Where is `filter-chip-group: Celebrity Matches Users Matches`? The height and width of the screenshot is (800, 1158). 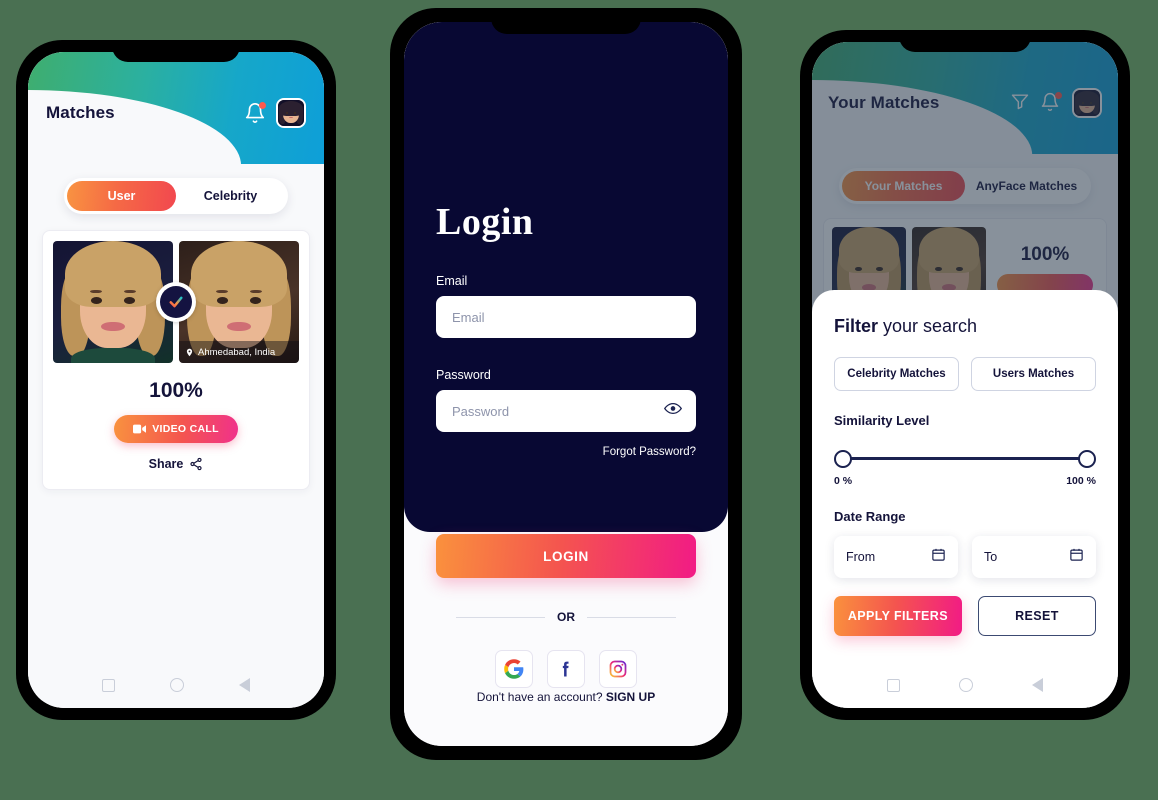 filter-chip-group: Celebrity Matches Users Matches is located at coordinates (965, 374).